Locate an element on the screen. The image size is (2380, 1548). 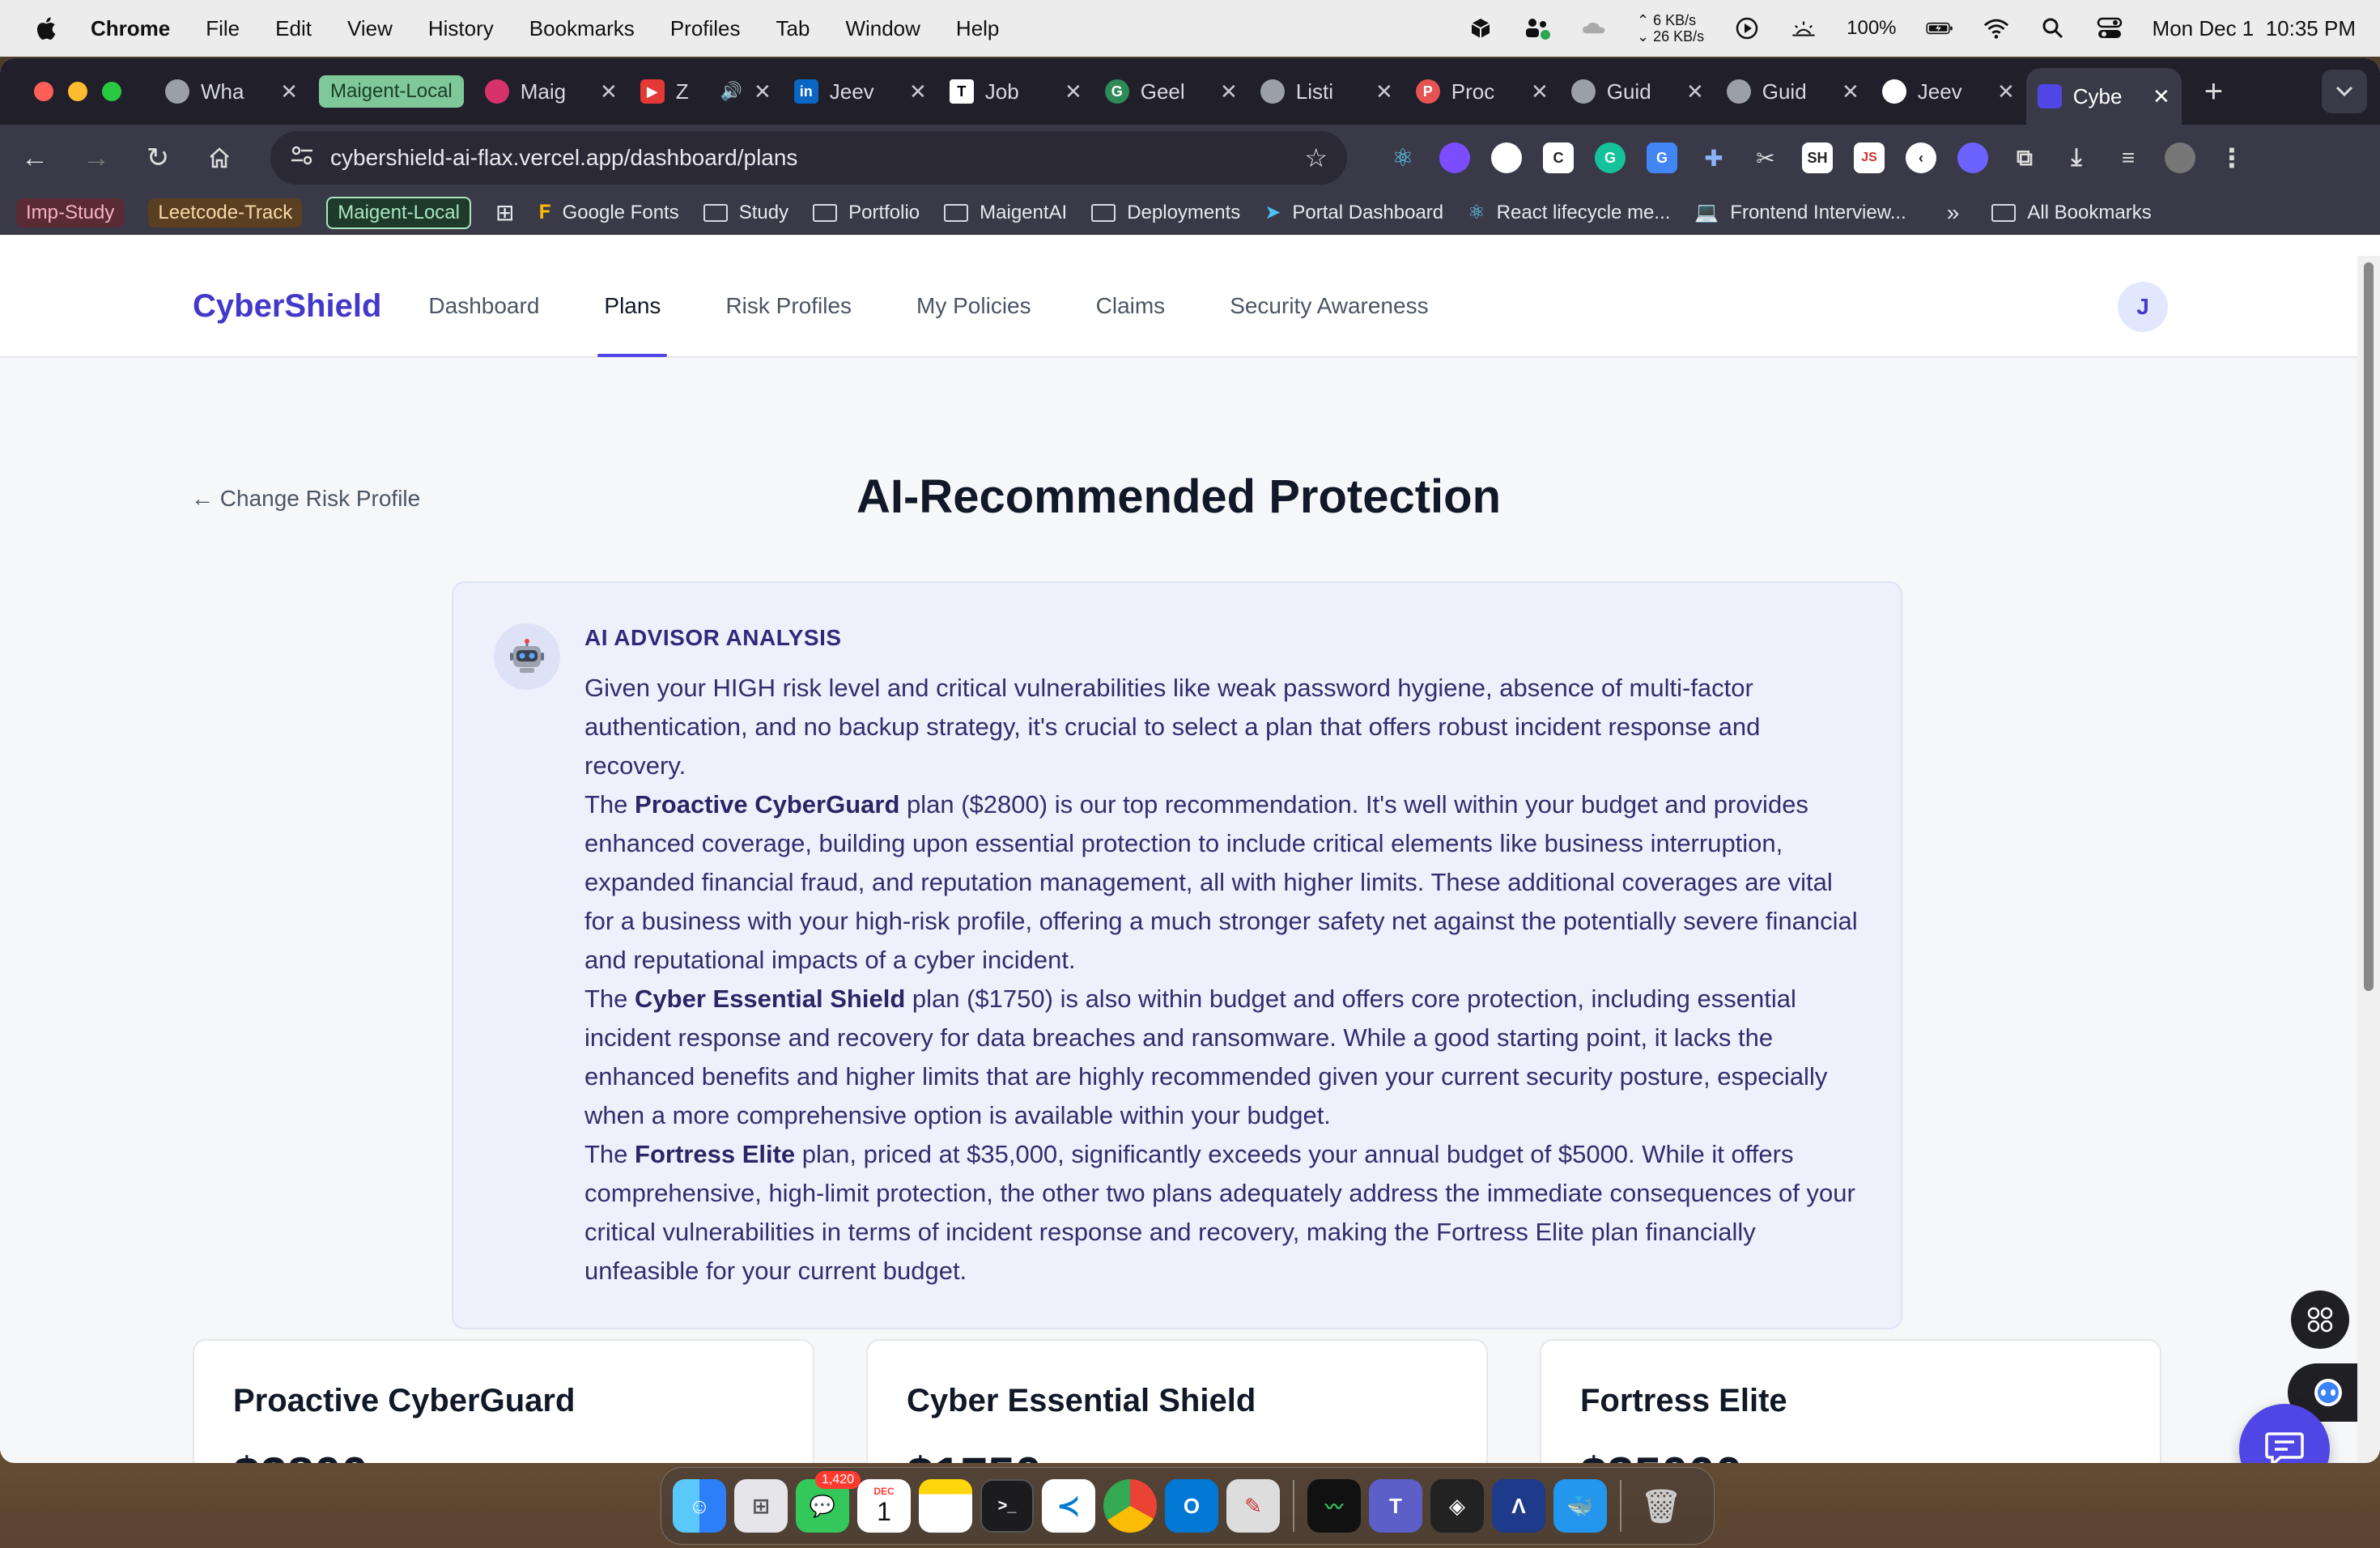
translate-icon: G is located at coordinates (1662, 158).